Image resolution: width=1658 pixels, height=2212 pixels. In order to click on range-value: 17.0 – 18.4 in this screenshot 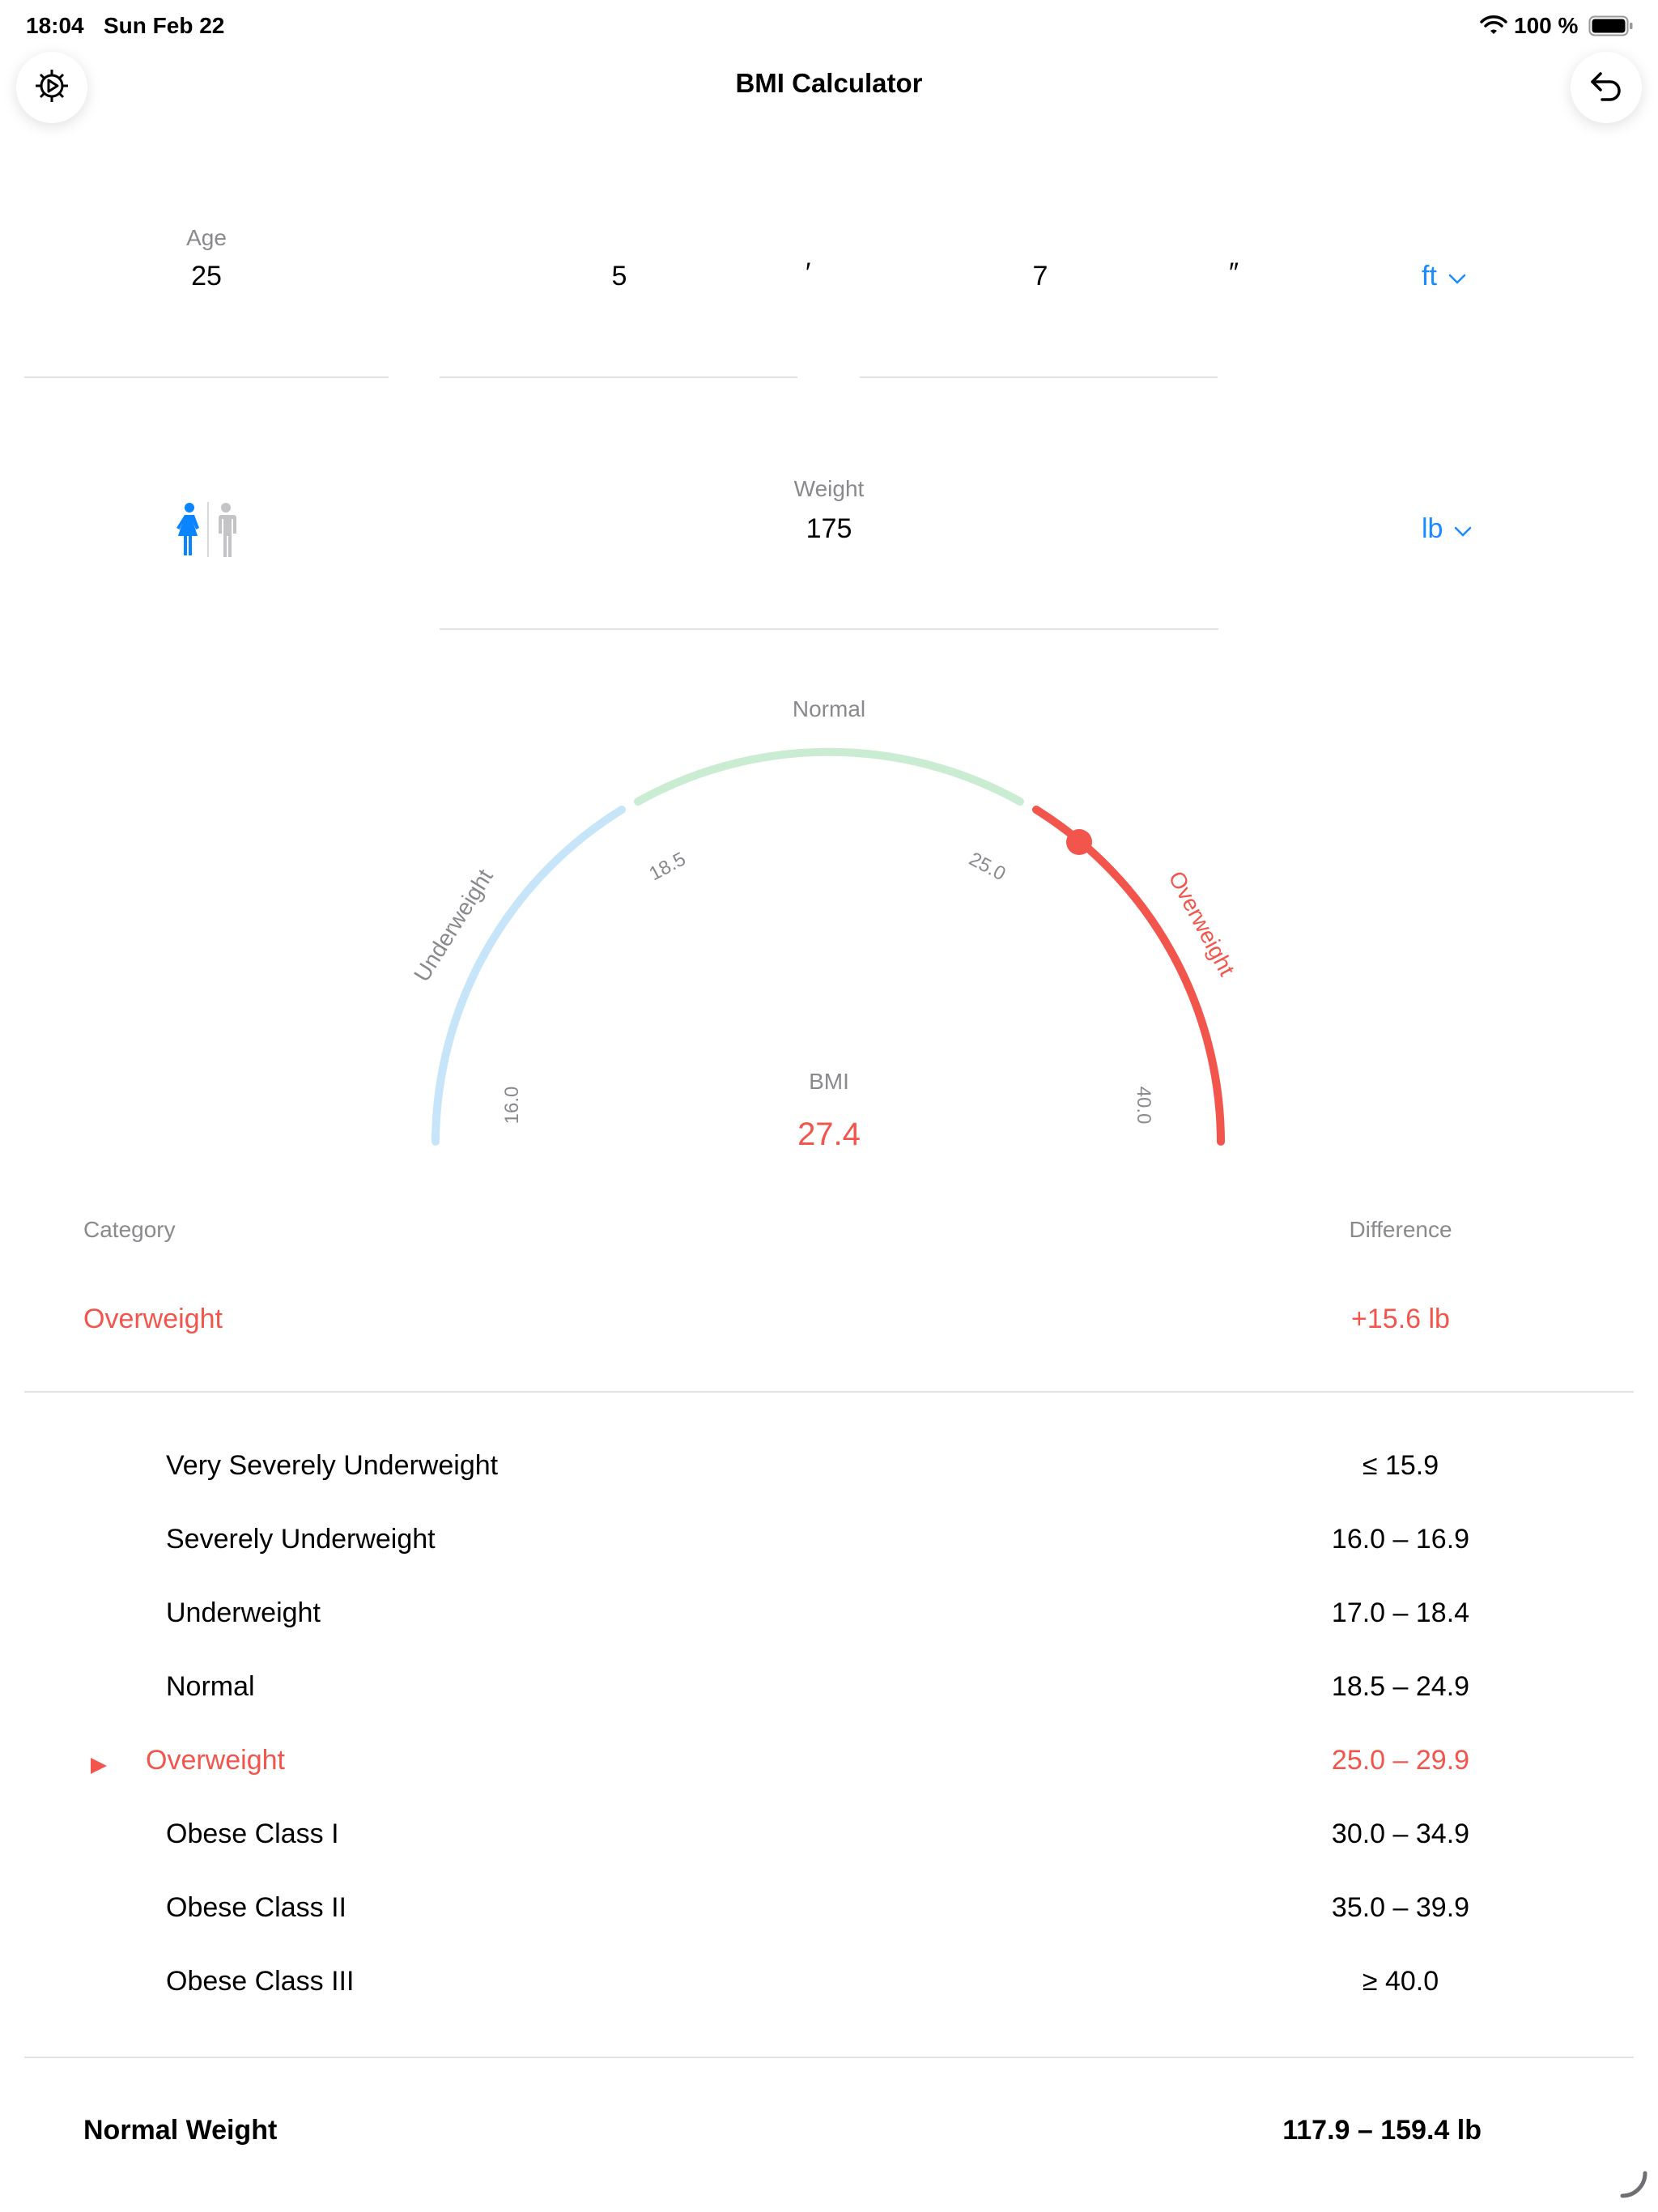, I will do `click(1400, 1613)`.